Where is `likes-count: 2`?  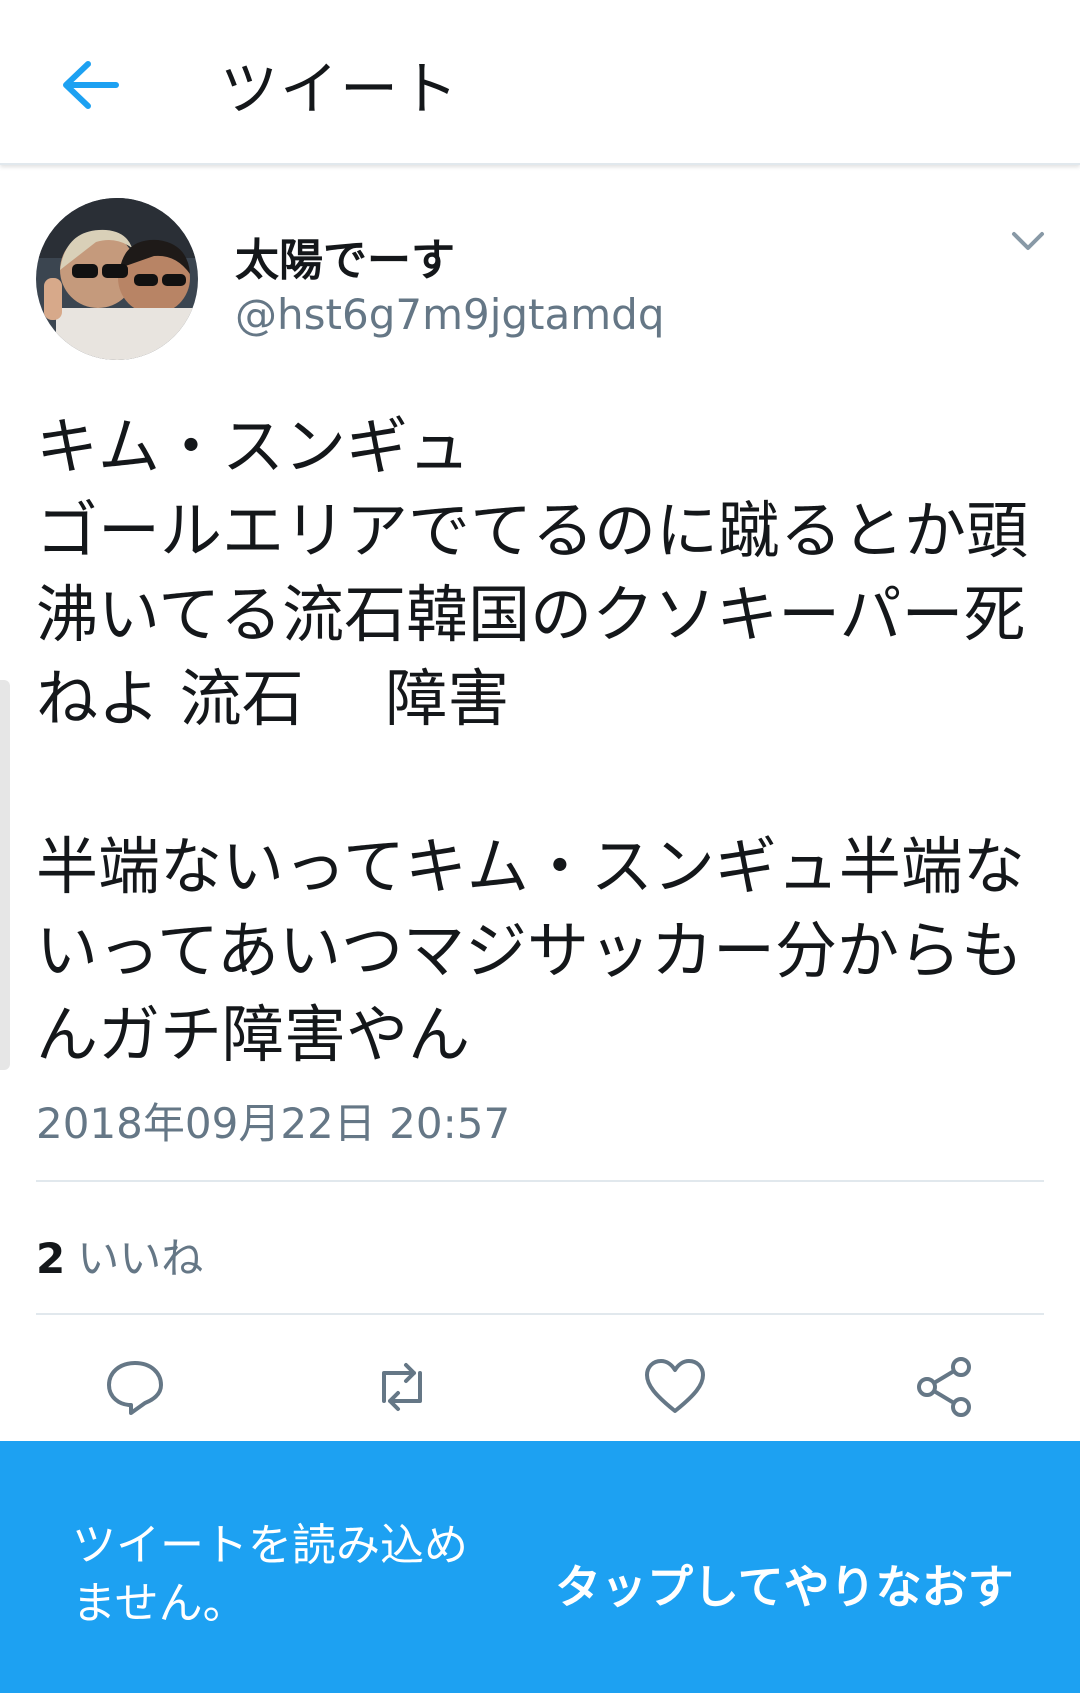 likes-count: 2 is located at coordinates (51, 1258).